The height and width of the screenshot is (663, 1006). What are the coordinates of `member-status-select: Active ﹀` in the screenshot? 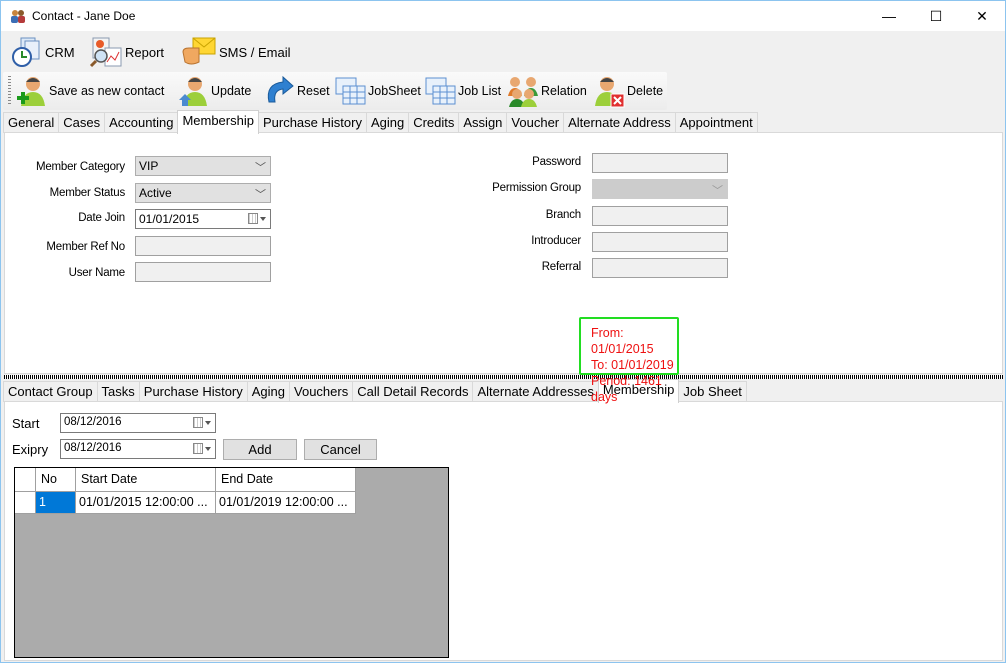 It's located at (203, 193).